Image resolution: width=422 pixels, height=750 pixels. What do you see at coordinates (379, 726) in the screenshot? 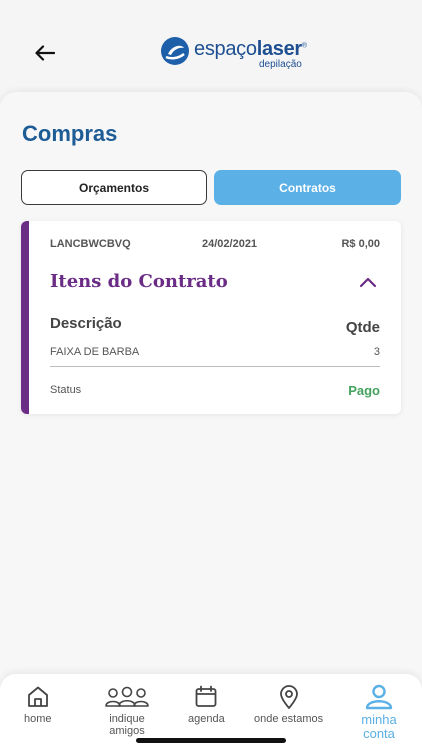
I see `tab-label: minha conta` at bounding box center [379, 726].